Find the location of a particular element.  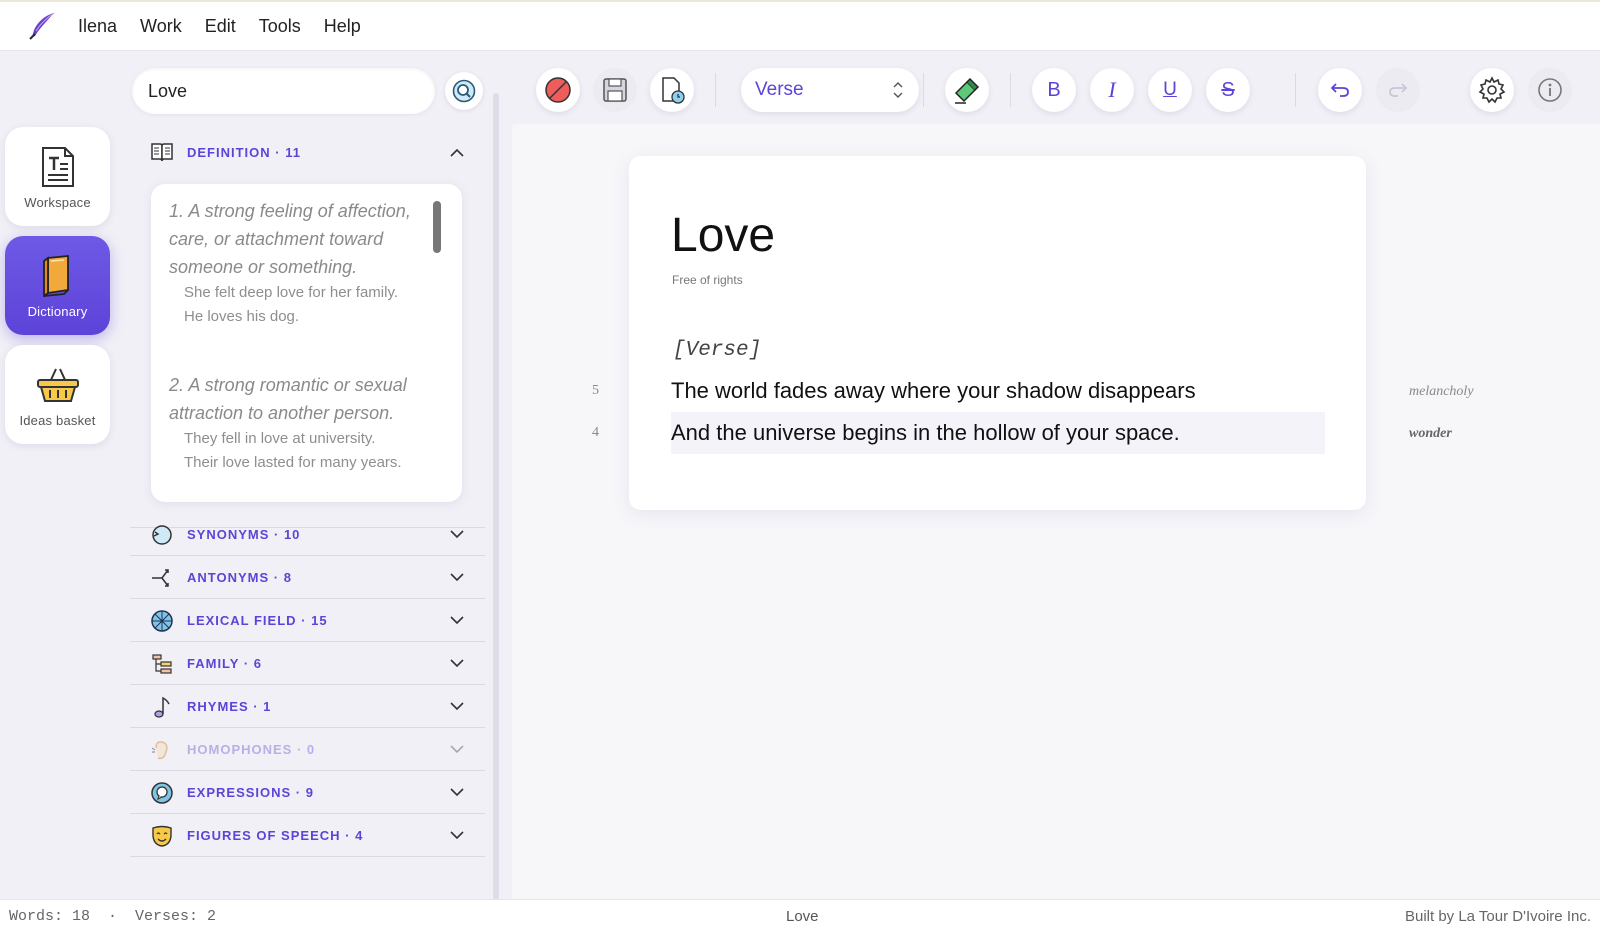

nav-dictionary: Dictionary is located at coordinates (57, 285).